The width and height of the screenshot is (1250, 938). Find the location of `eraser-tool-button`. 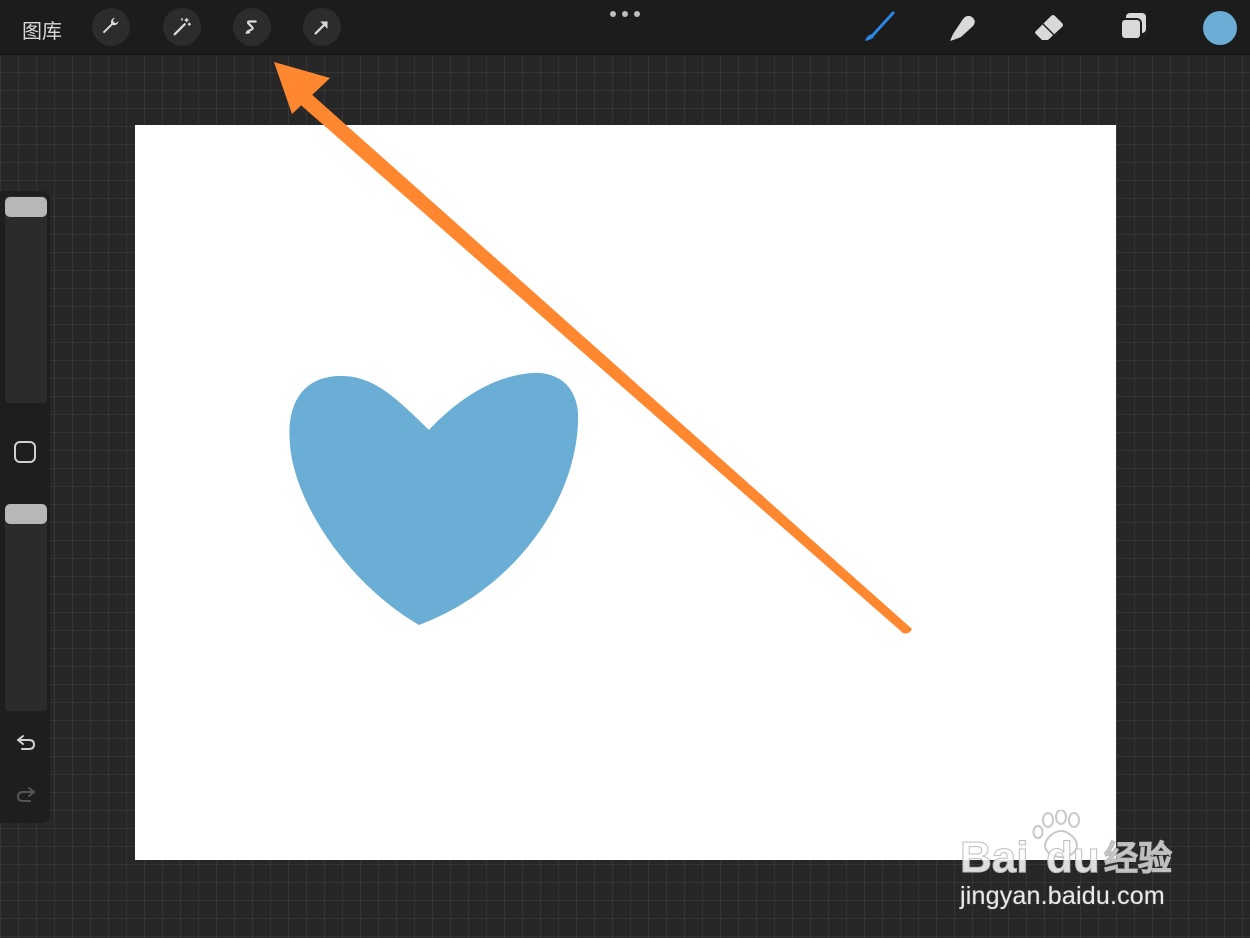

eraser-tool-button is located at coordinates (1049, 27).